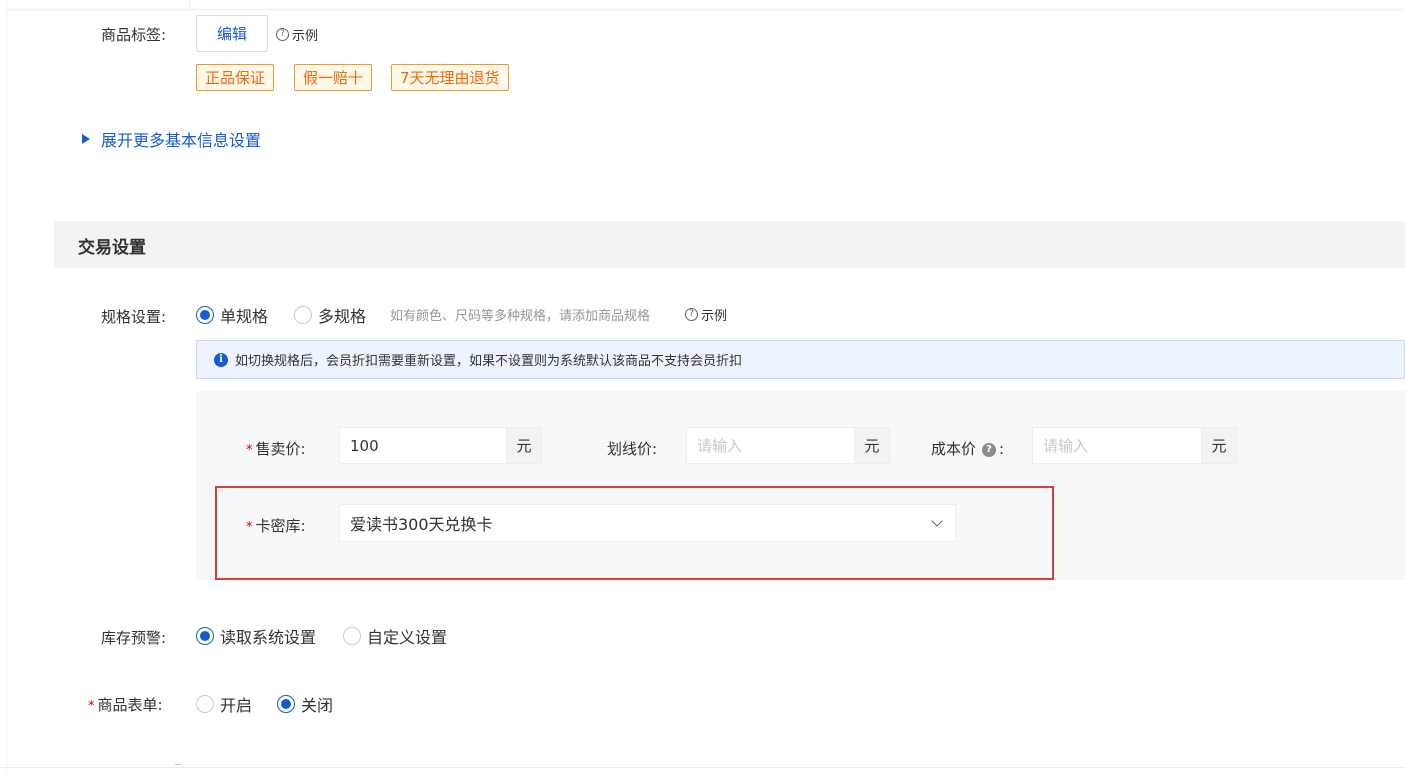 This screenshot has height=773, width=1405. What do you see at coordinates (705, 9) in the screenshot?
I see `top-divider` at bounding box center [705, 9].